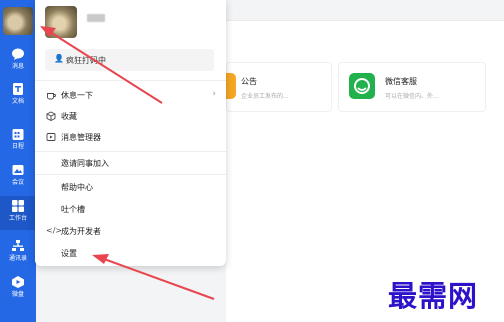 The width and height of the screenshot is (504, 322). What do you see at coordinates (17, 66) in the screenshot?
I see `sidebar-item-label: 消息` at bounding box center [17, 66].